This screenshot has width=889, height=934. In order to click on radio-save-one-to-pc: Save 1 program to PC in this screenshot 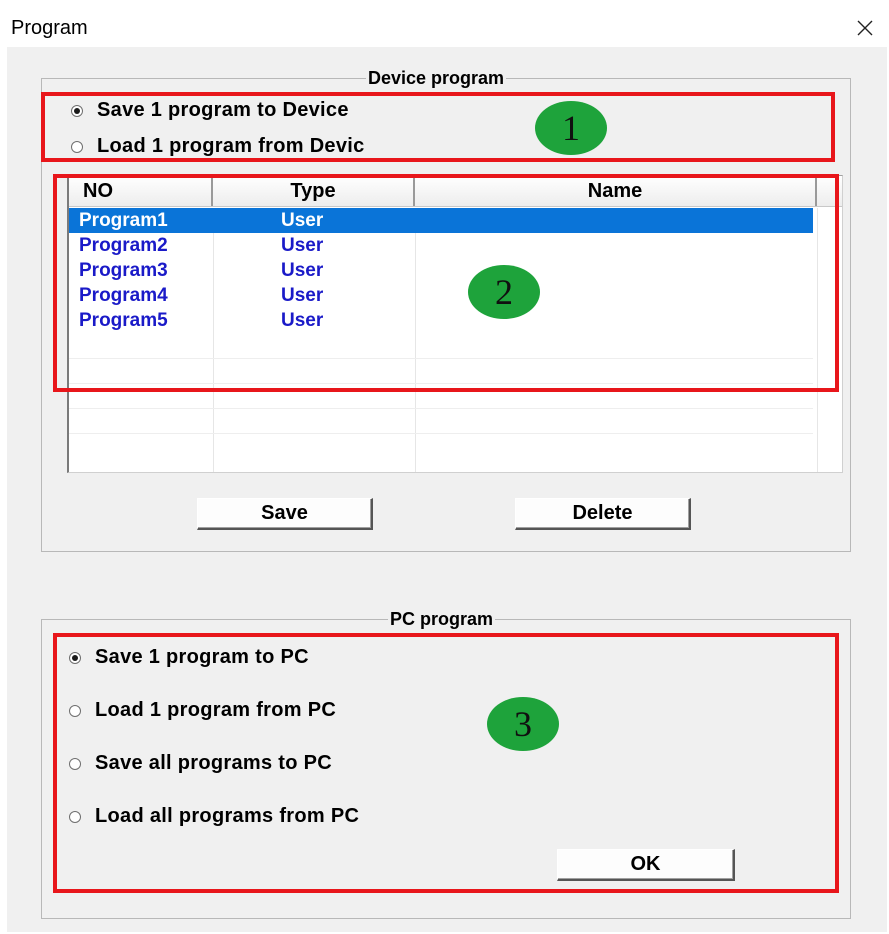, I will do `click(189, 657)`.